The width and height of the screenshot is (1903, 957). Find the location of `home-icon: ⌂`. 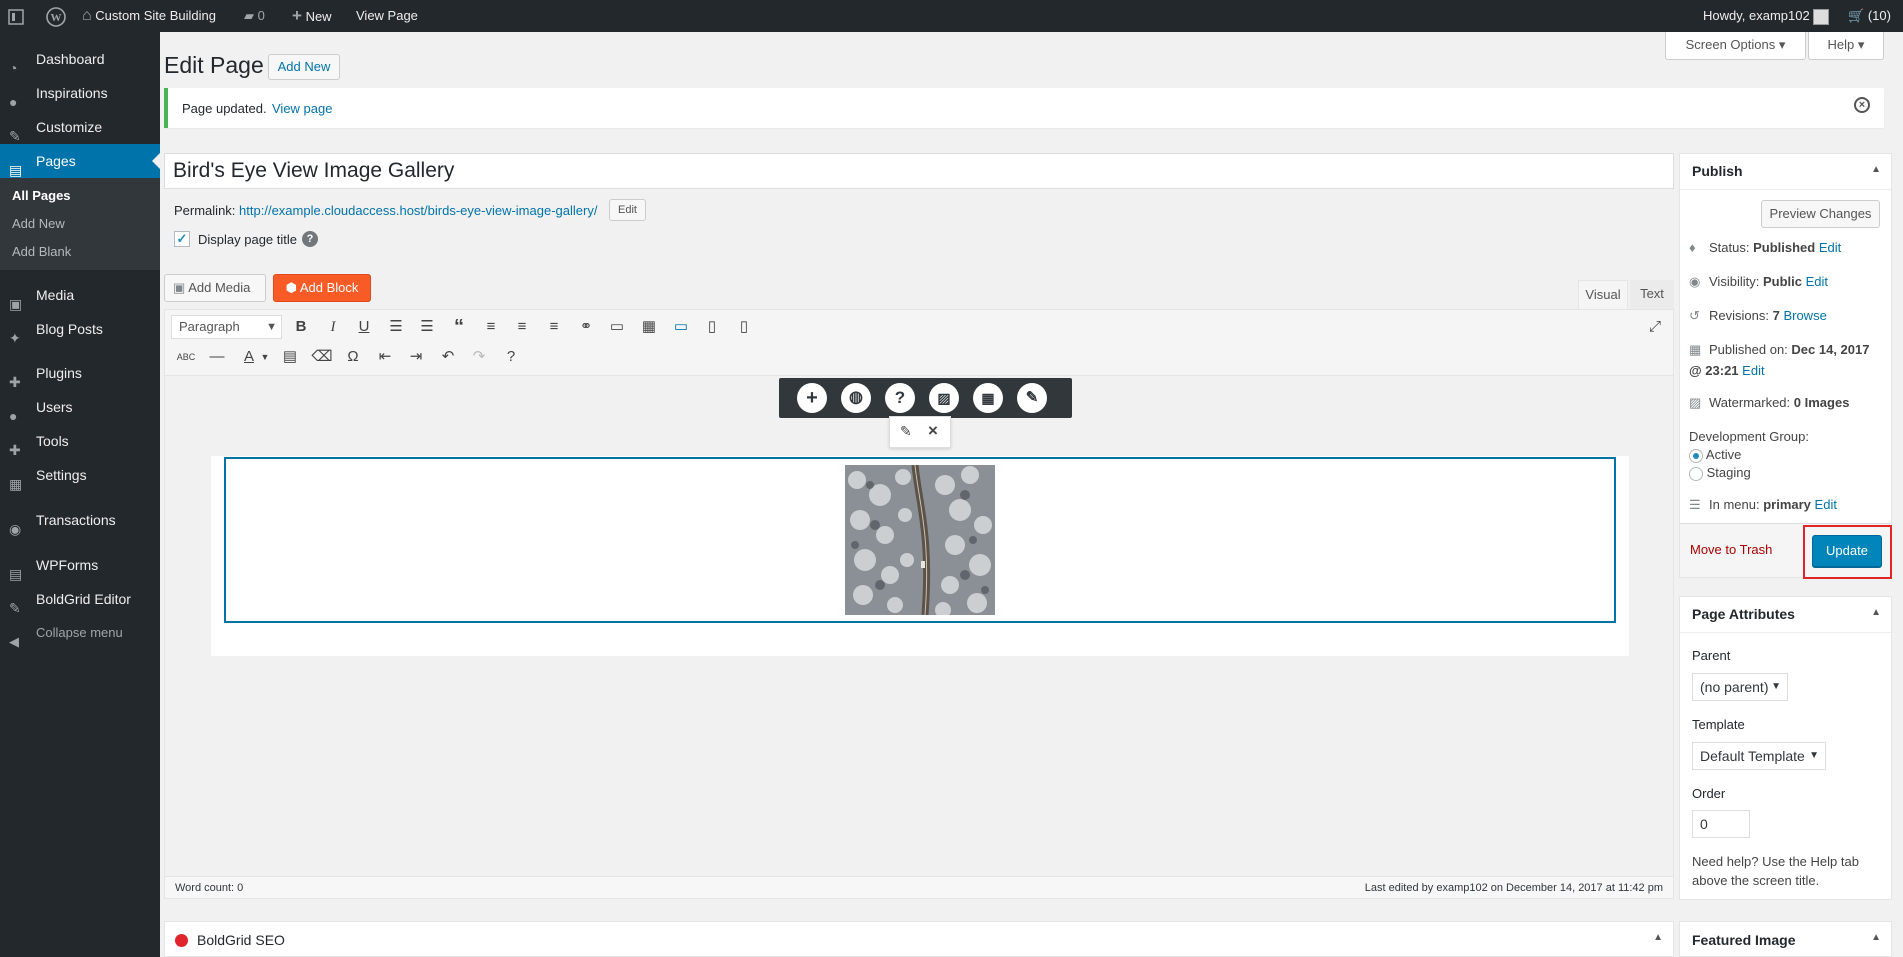

home-icon: ⌂ is located at coordinates (87, 15).